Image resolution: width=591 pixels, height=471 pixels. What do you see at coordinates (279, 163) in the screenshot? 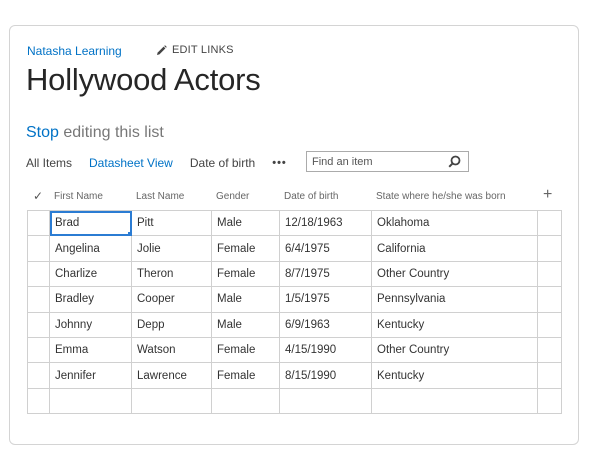
I see `more-views-button: •••` at bounding box center [279, 163].